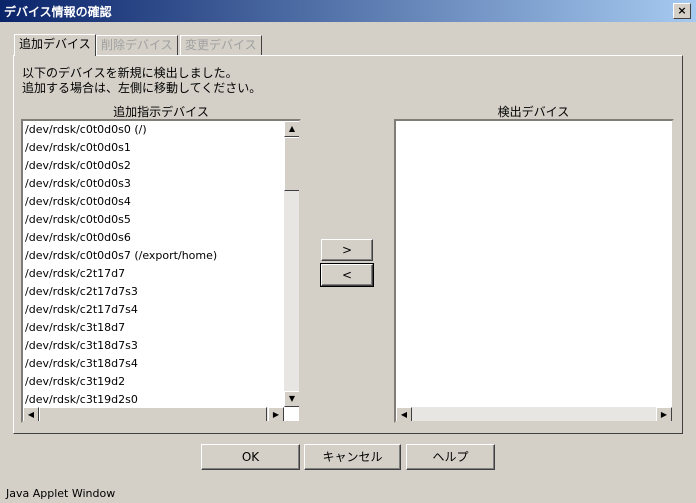 This screenshot has height=503, width=696. Describe the element at coordinates (221, 45) in the screenshot. I see `tab-change-devices: 変更デバイス` at that location.